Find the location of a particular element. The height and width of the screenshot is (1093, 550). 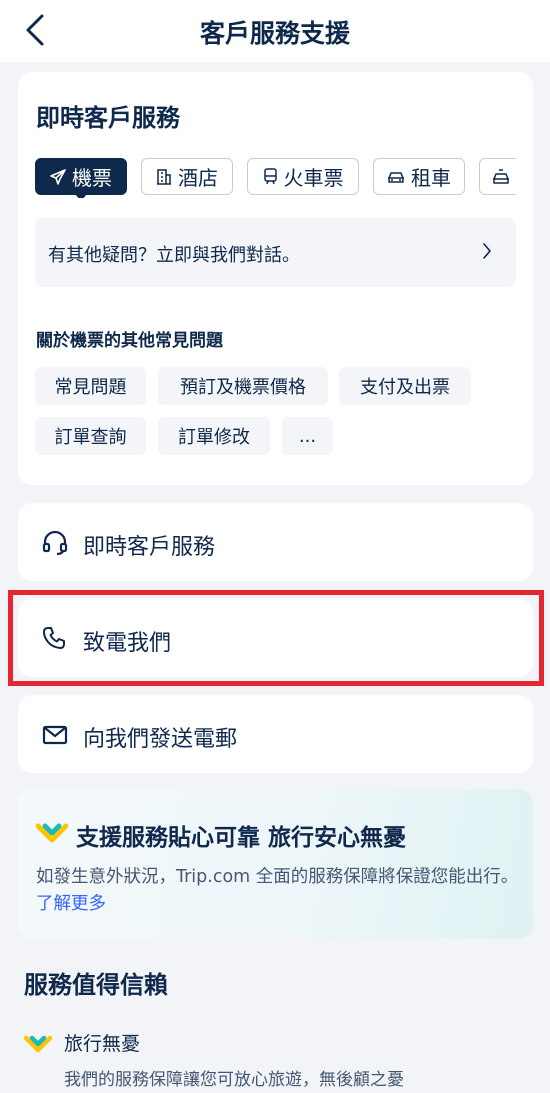

chat-now-row: 有其他疑問？立即與我們對話。 is located at coordinates (275, 252).